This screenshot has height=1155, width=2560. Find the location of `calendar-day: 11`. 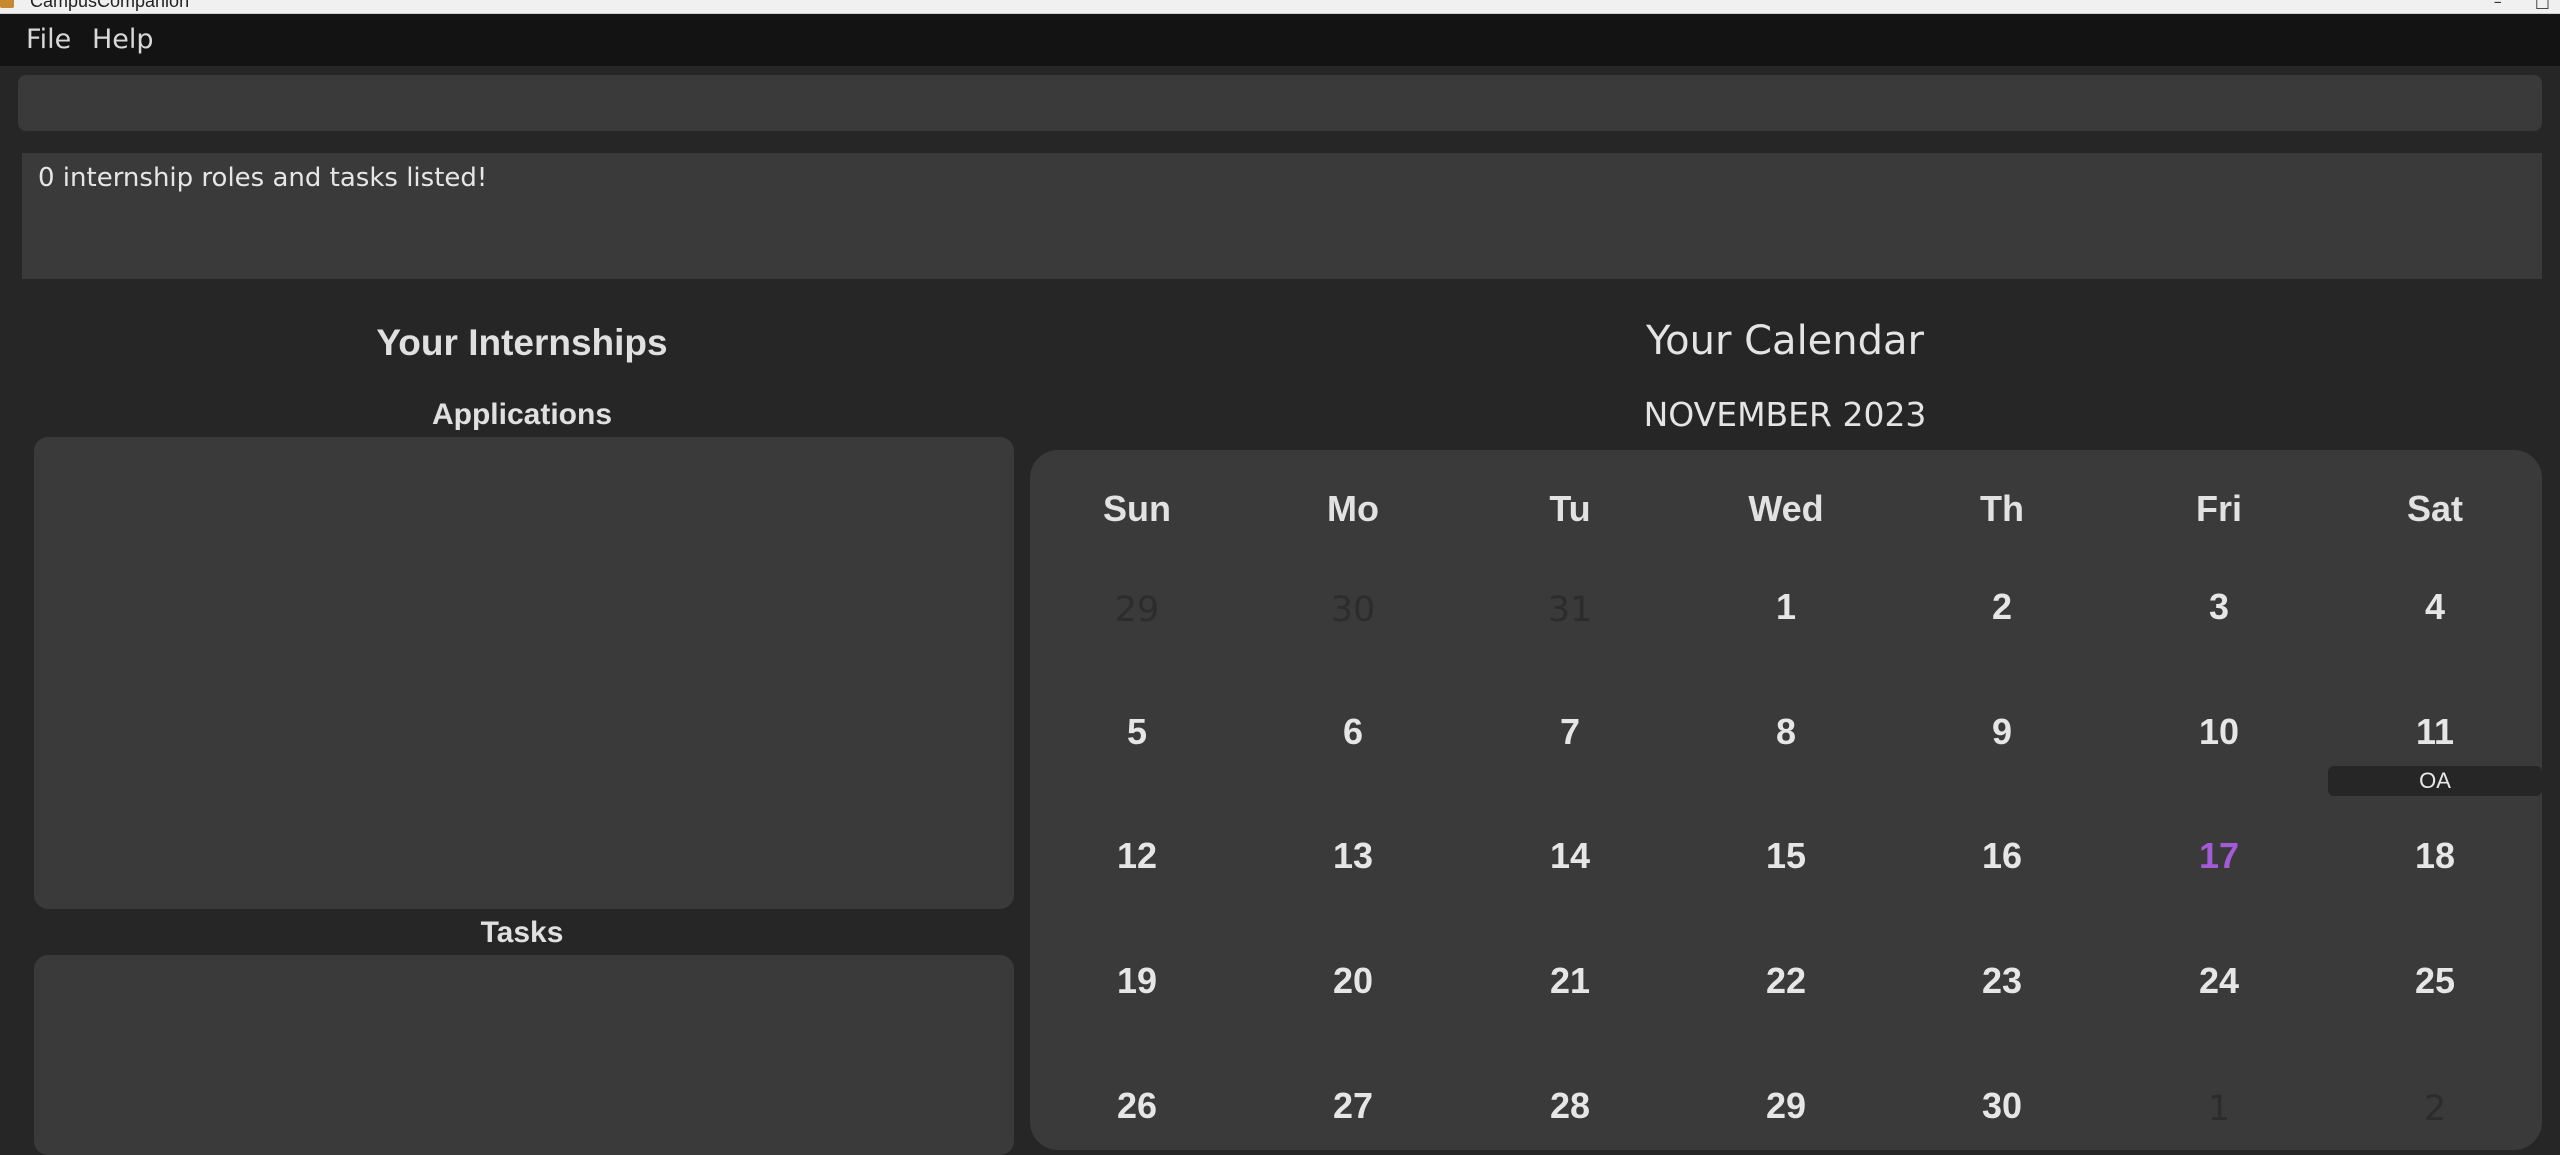

calendar-day: 11 is located at coordinates (2435, 732).